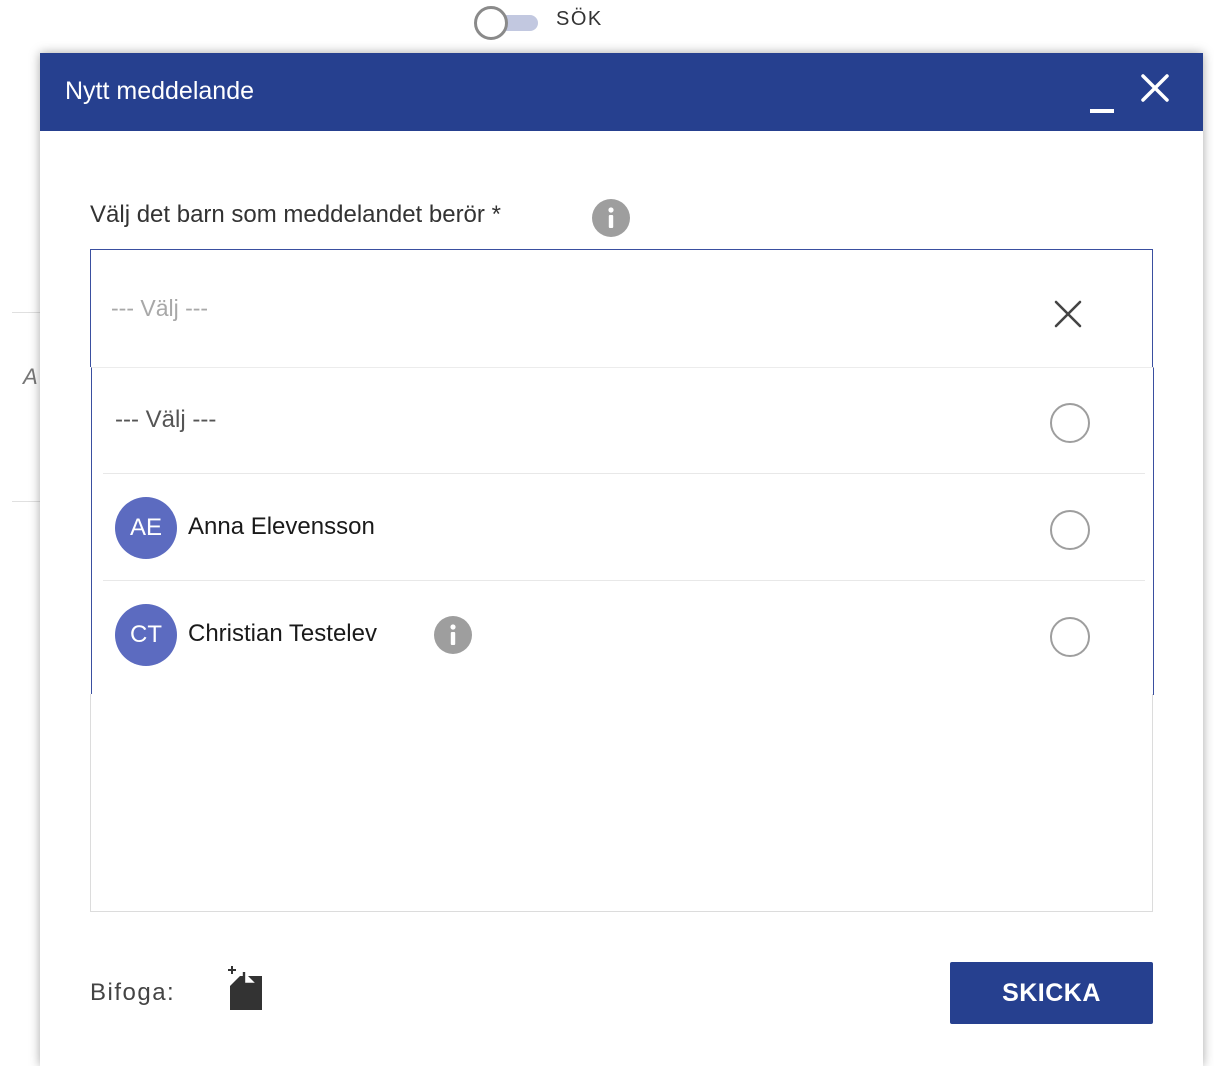 The height and width of the screenshot is (1066, 1214). Describe the element at coordinates (624, 635) in the screenshot. I see `dropdown-option-christian-testelev: CT Christian Testelev` at that location.